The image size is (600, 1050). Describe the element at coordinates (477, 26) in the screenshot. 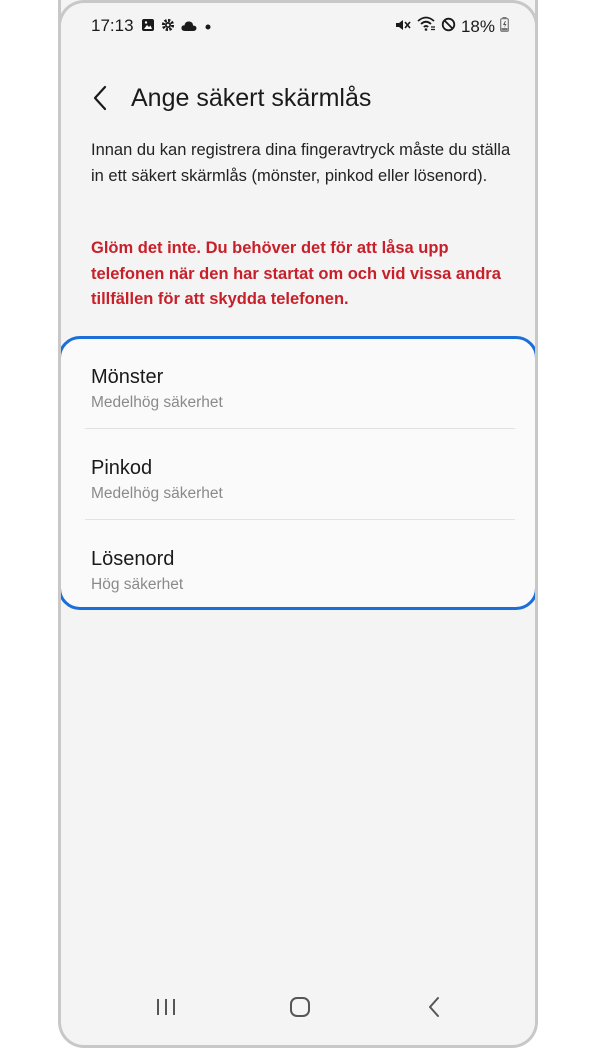

I see `battery-percentage: 18%` at that location.